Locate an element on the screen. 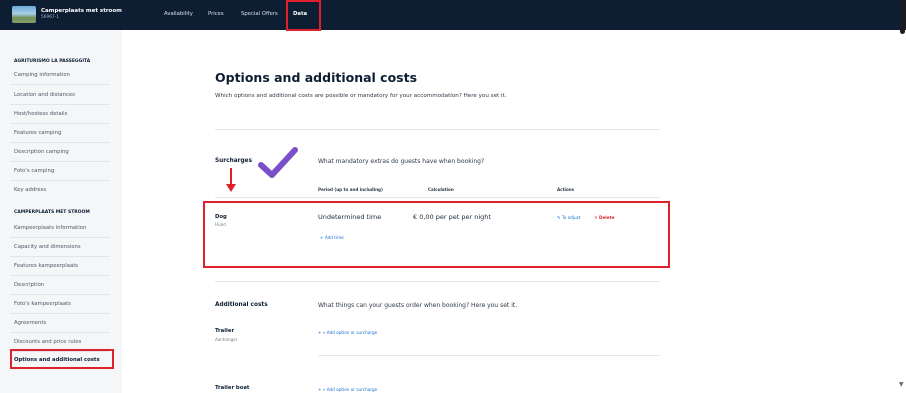  sidebar-item-fotos-kampeerplaats: Foto's kampeerplaats is located at coordinates (42, 304).